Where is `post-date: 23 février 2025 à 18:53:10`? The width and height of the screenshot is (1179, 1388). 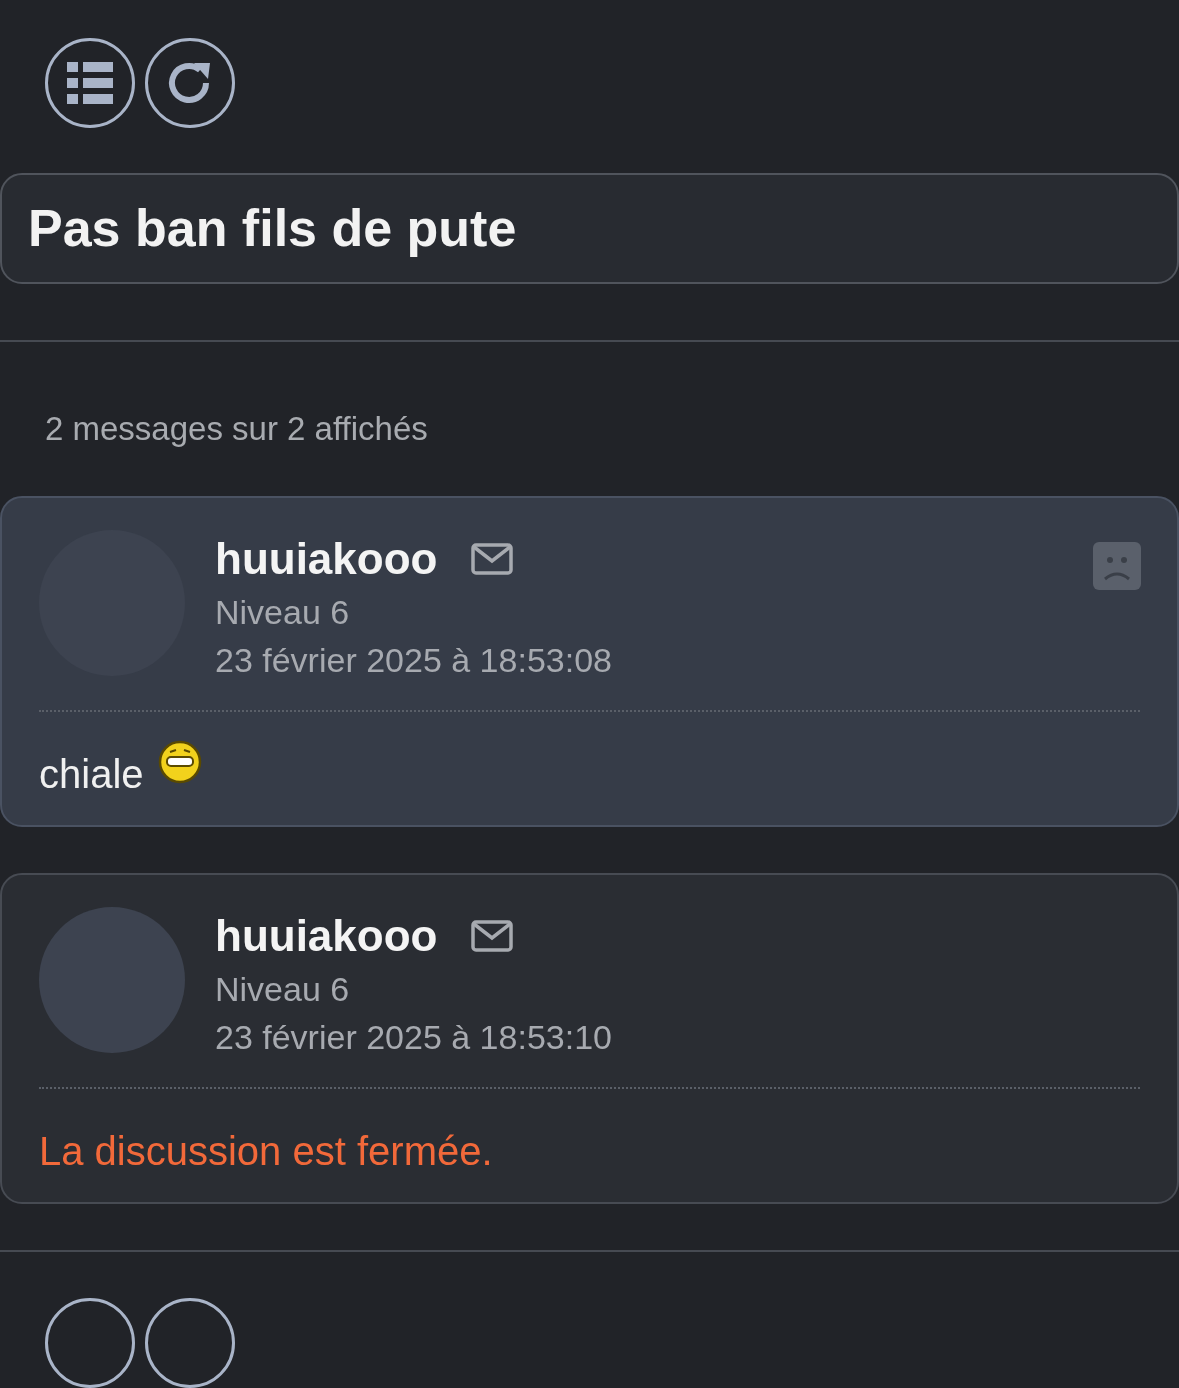
post-date: 23 février 2025 à 18:53:10 is located at coordinates (413, 1037).